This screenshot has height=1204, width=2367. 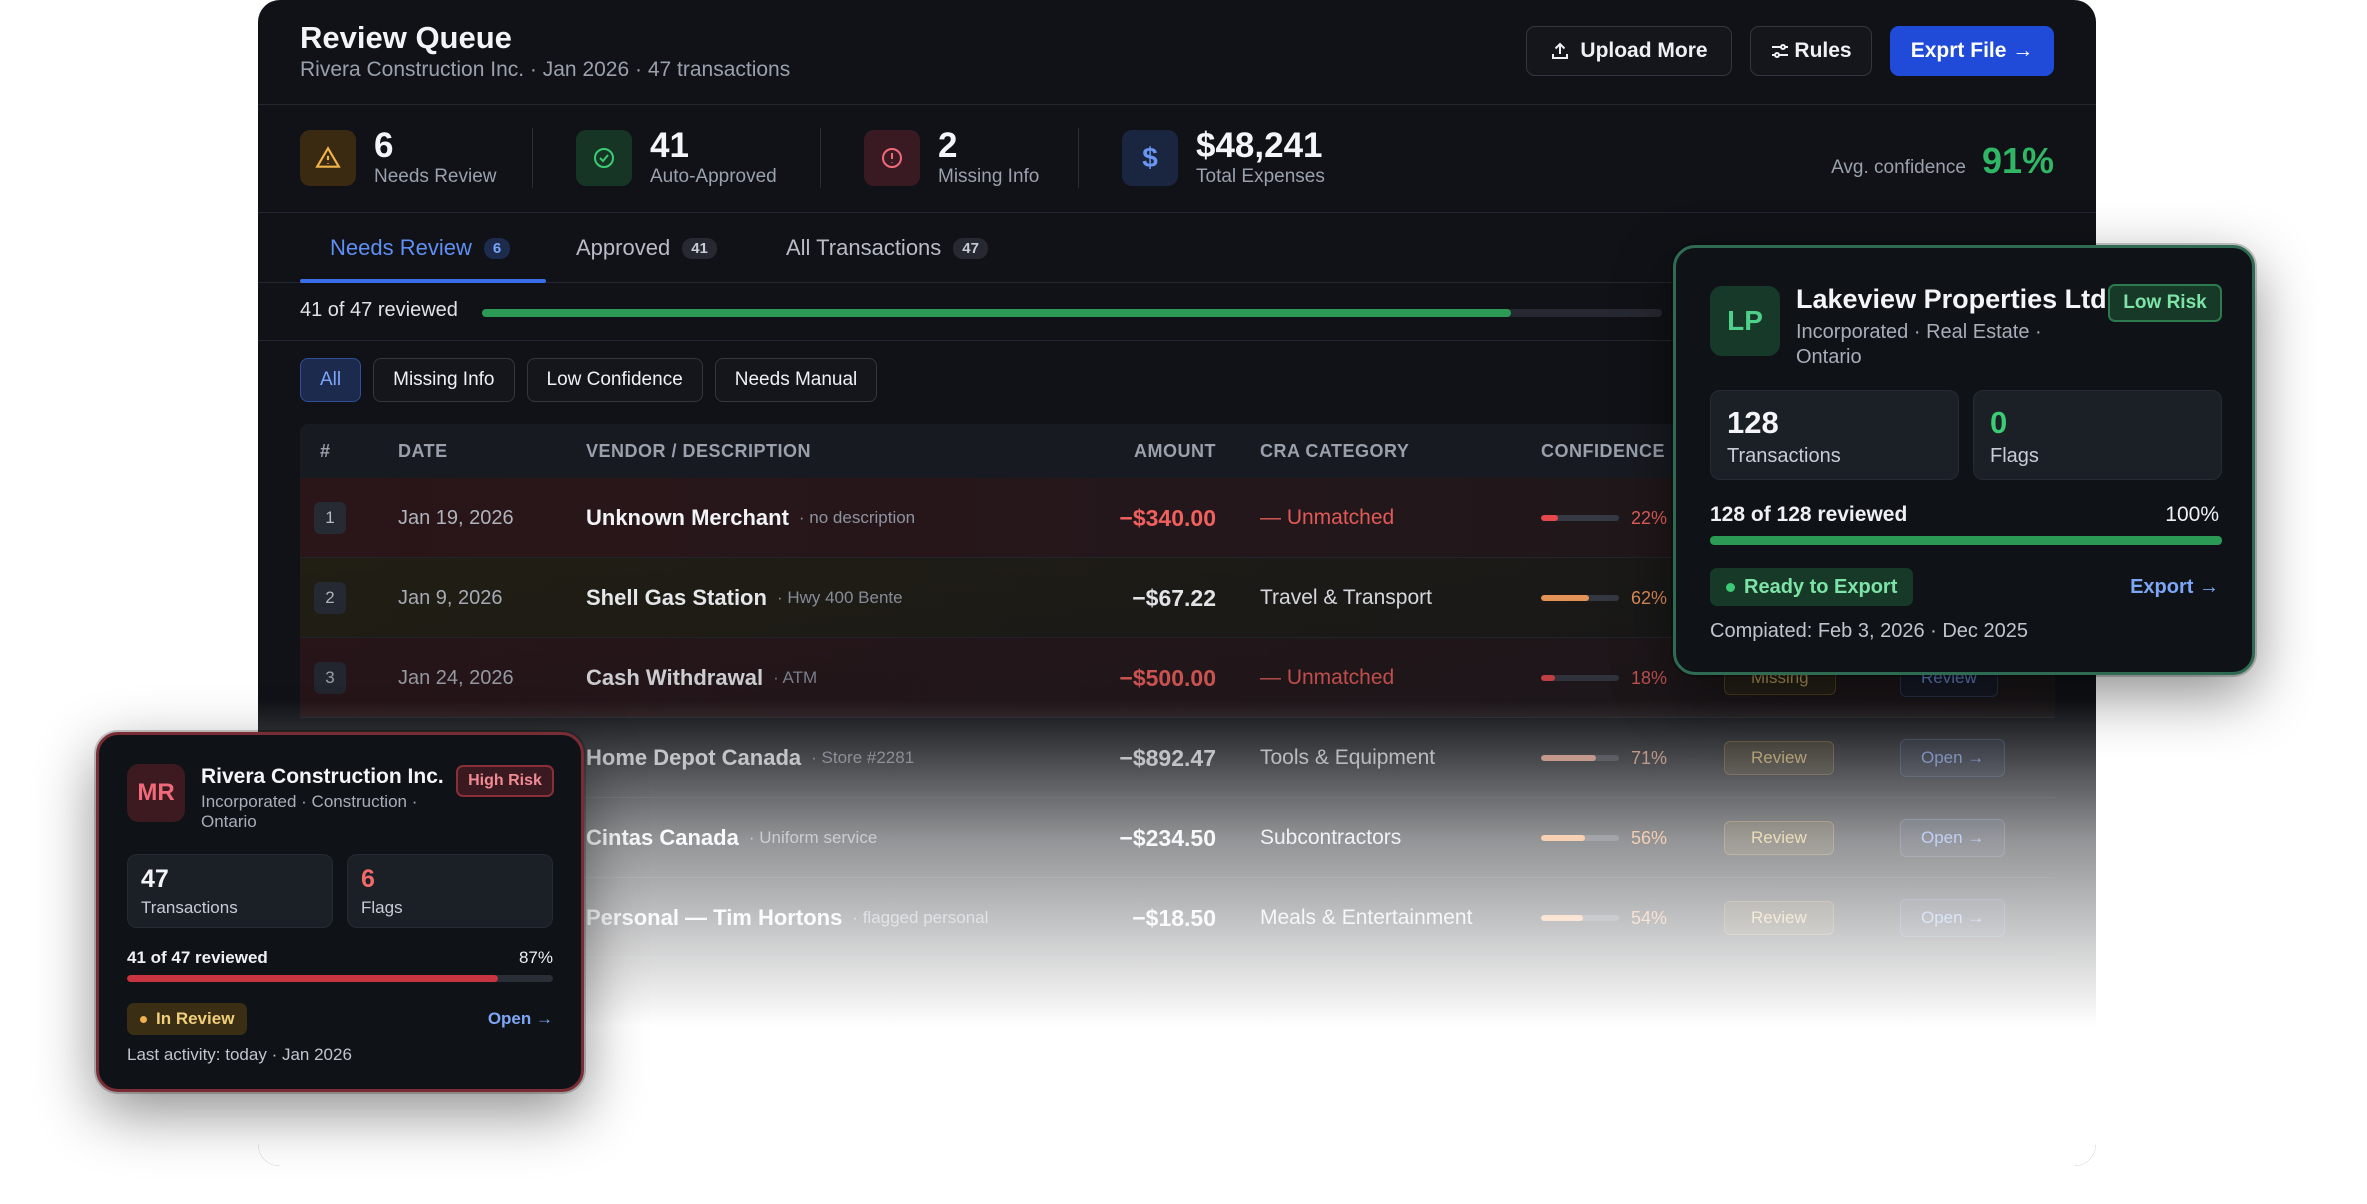 What do you see at coordinates (1745, 321) in the screenshot?
I see `avatar: LP` at bounding box center [1745, 321].